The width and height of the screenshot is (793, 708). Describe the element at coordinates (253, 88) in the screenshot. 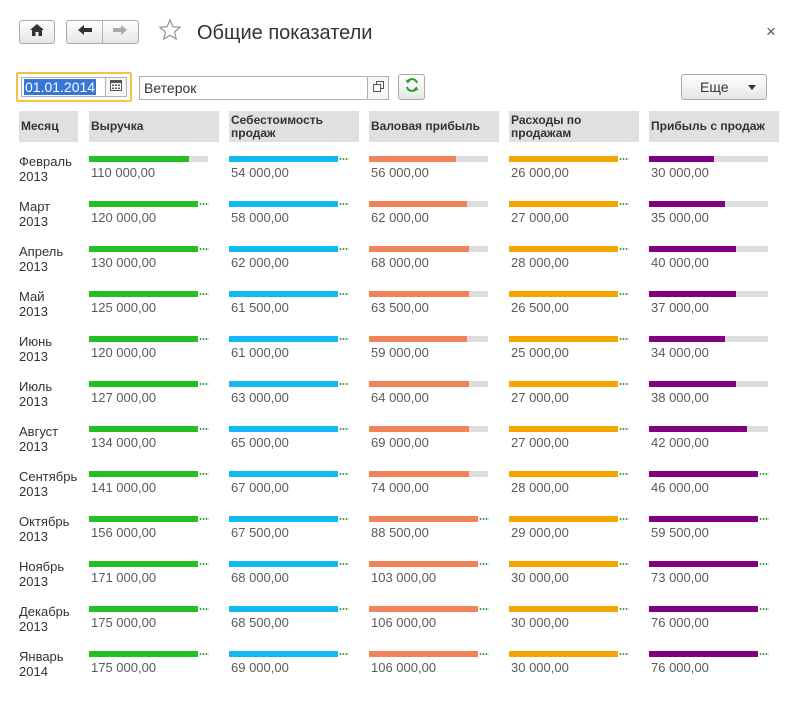

I see `organization-input: Ветерок` at that location.